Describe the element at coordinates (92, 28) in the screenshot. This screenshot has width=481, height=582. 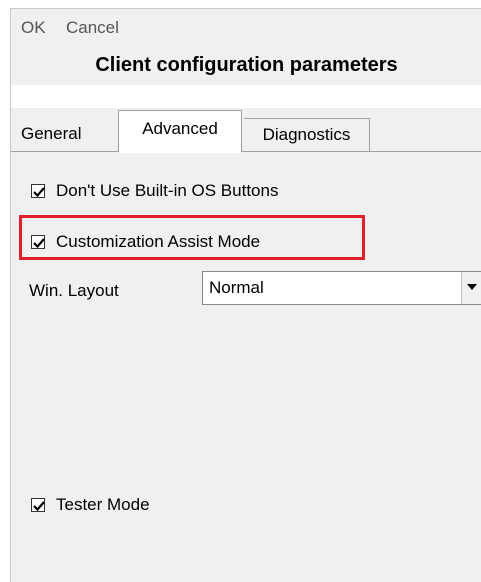
I see `cancel-button: Cancel` at that location.